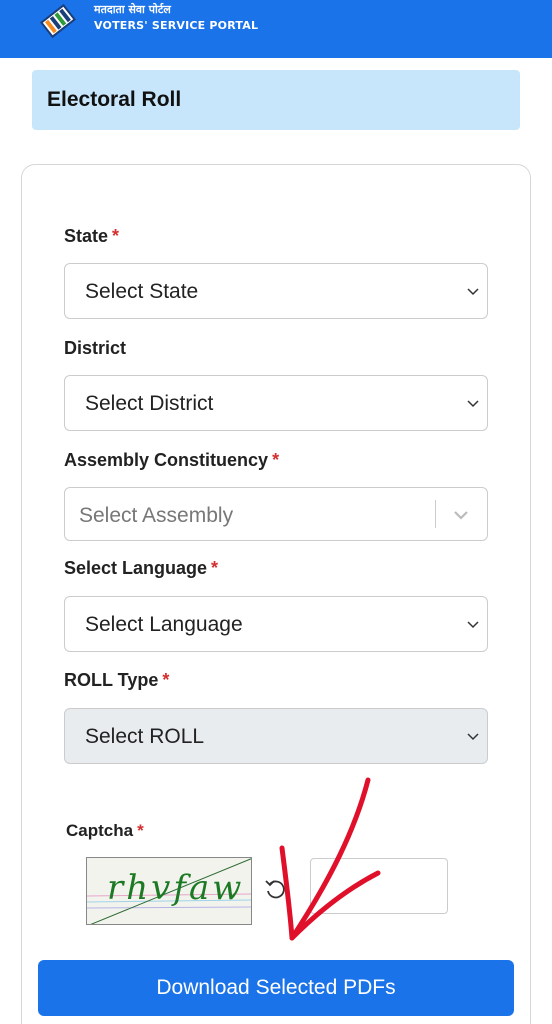  What do you see at coordinates (435, 514) in the screenshot?
I see `dropdown-separator` at bounding box center [435, 514].